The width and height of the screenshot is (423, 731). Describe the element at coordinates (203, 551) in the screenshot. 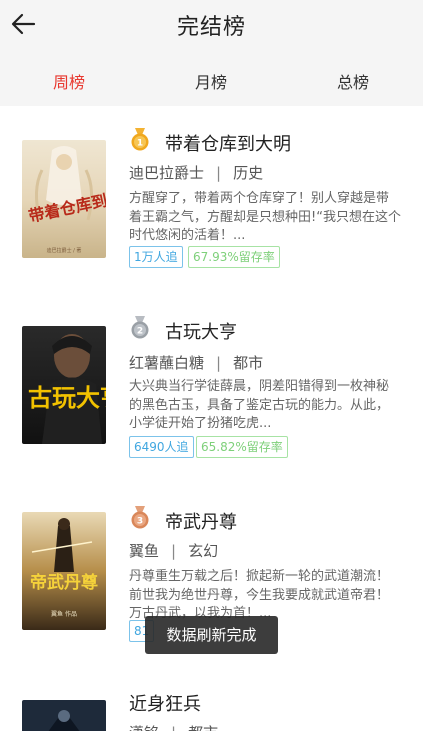

I see `book-category: 玄幻` at that location.